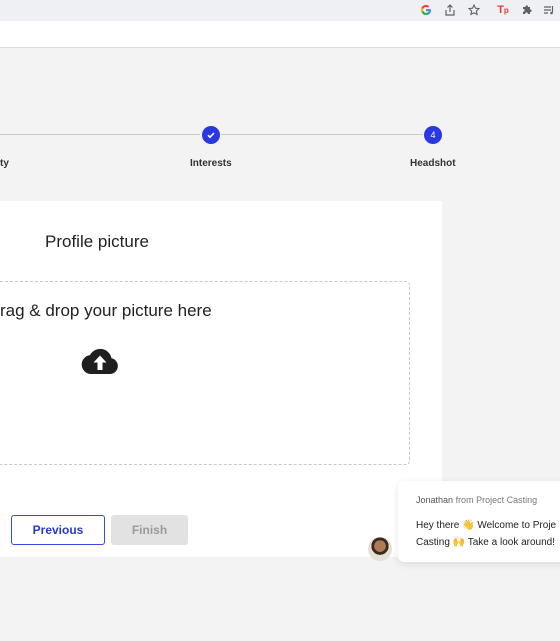 The height and width of the screenshot is (641, 560). I want to click on cloud-upload-icon, so click(100, 361).